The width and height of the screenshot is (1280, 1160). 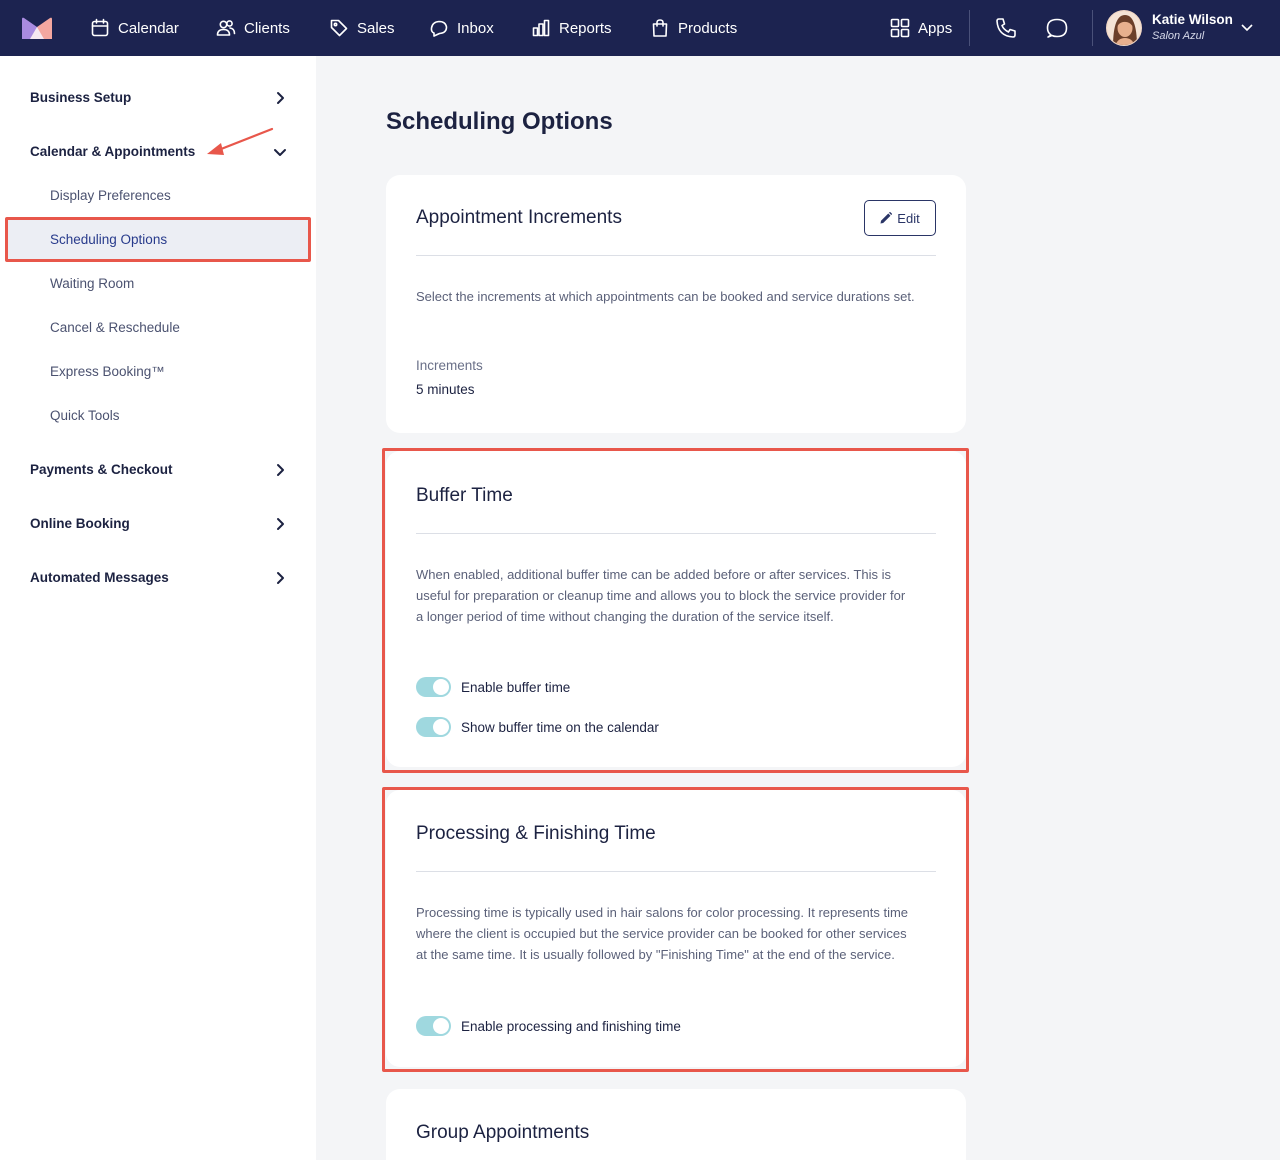 I want to click on nav-clients-label: Clients, so click(x=267, y=28).